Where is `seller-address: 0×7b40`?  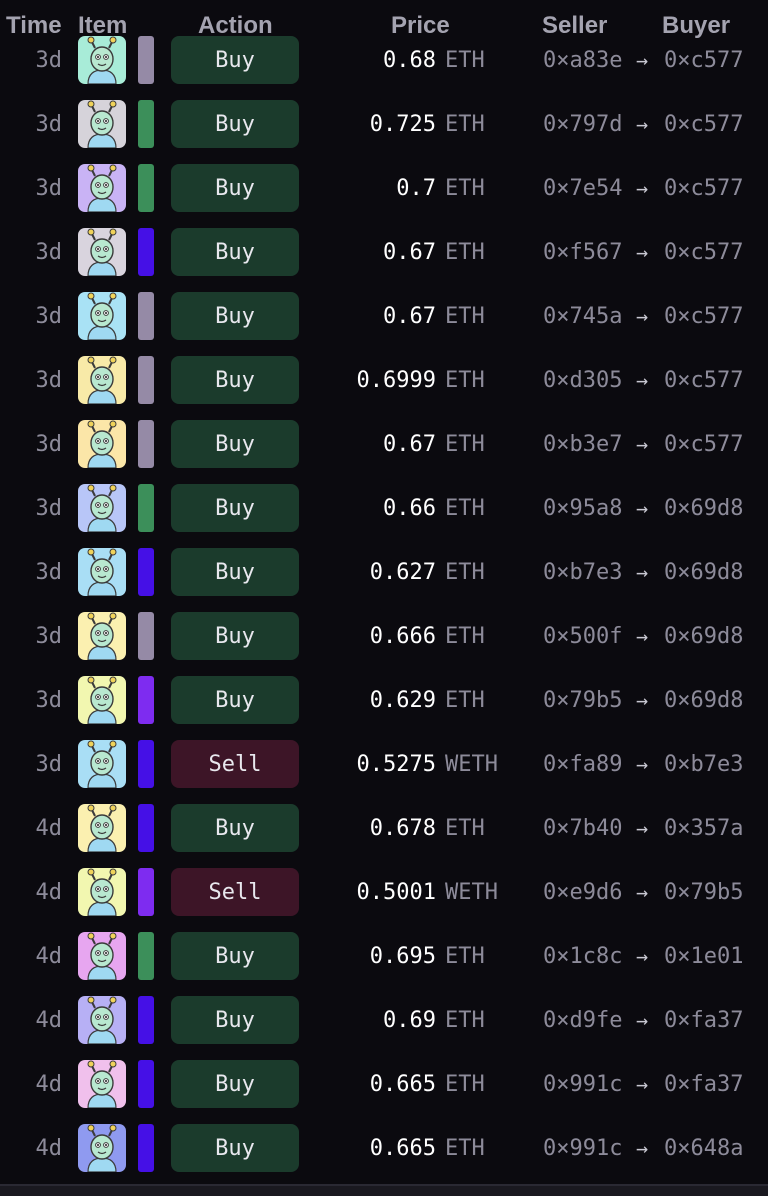
seller-address: 0×7b40 is located at coordinates (582, 828).